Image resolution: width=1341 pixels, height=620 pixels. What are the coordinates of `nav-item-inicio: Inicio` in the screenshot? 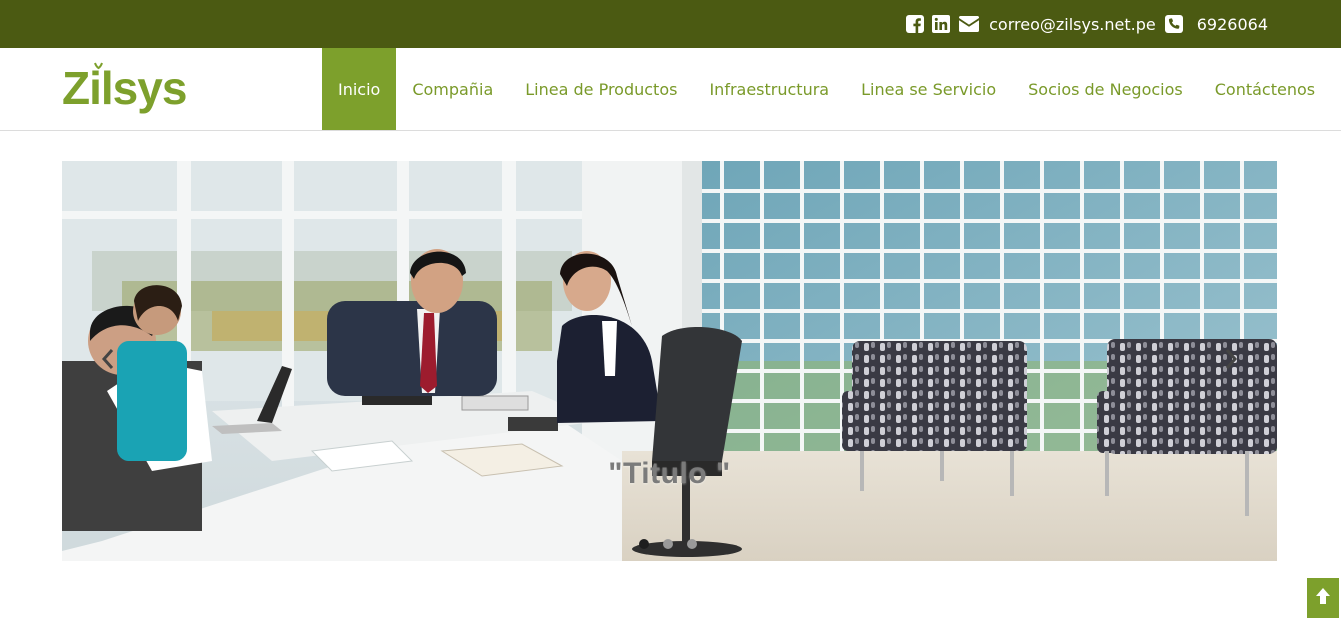 It's located at (359, 89).